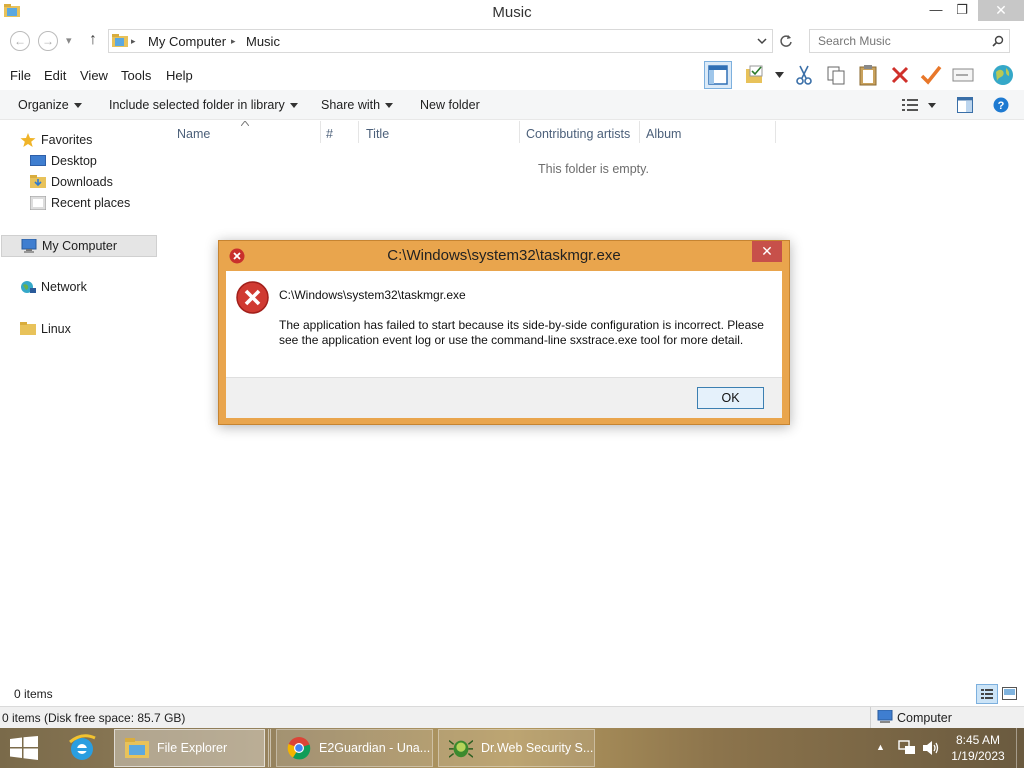 This screenshot has height=768, width=1024. Describe the element at coordinates (870, 717) in the screenshot. I see `status-divider` at that location.